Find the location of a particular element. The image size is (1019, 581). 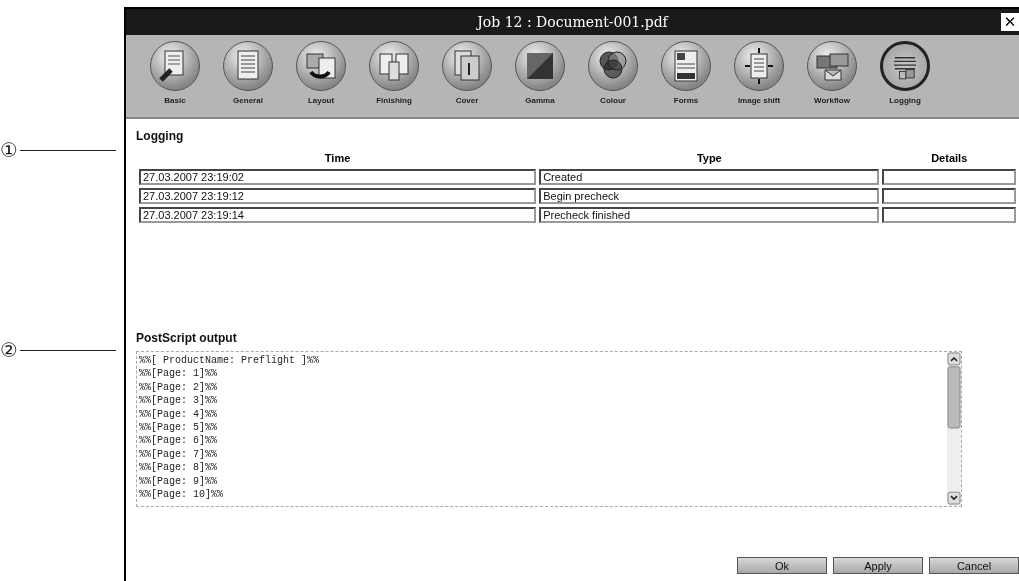

close-button: ✕ is located at coordinates (1010, 22).